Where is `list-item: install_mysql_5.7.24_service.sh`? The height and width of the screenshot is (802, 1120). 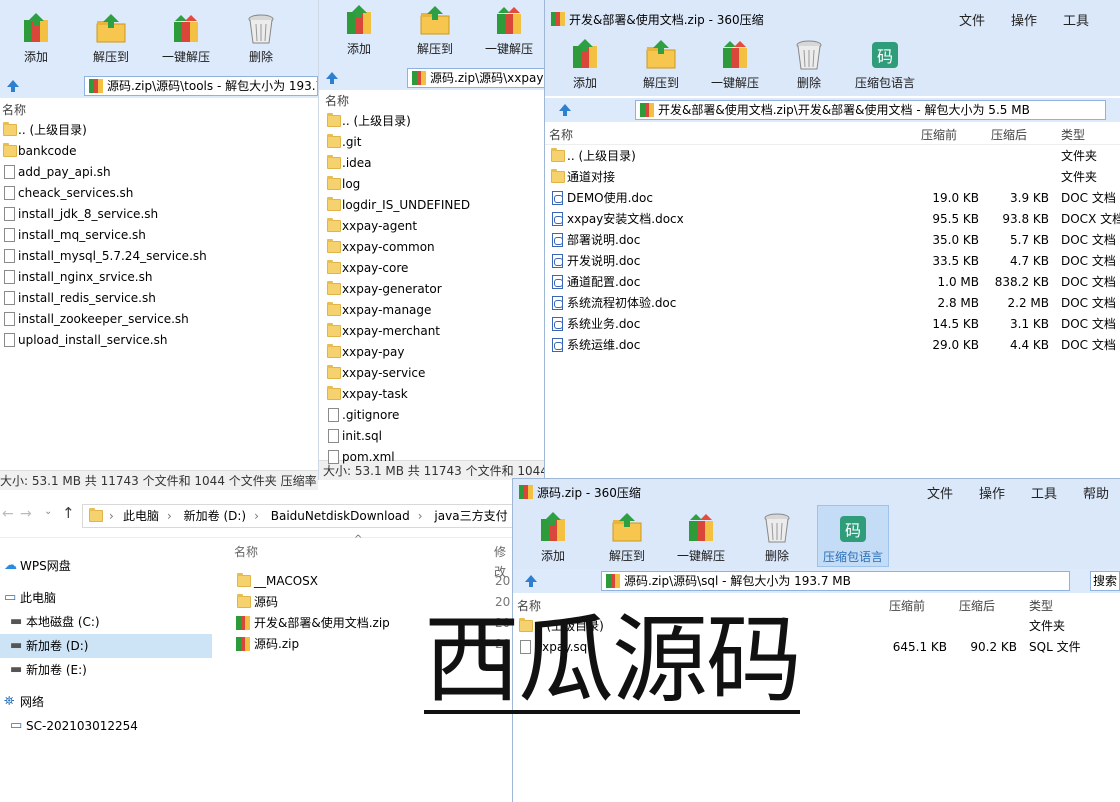 list-item: install_mysql_5.7.24_service.sh is located at coordinates (159, 256).